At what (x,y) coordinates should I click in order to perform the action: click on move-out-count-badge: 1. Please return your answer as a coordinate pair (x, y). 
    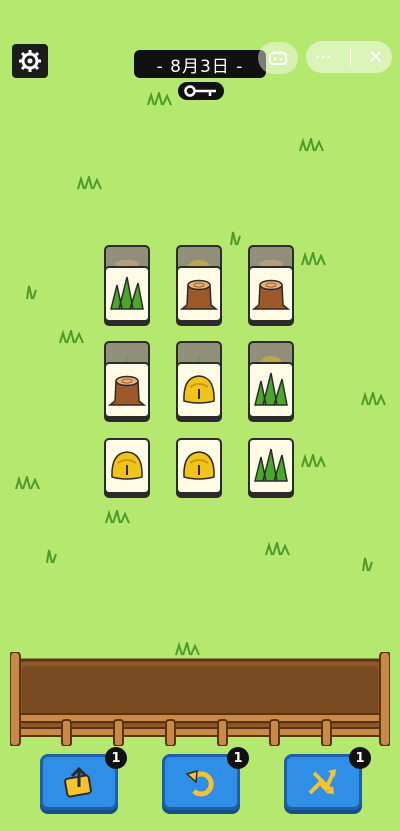
    Looking at the image, I should click on (116, 758).